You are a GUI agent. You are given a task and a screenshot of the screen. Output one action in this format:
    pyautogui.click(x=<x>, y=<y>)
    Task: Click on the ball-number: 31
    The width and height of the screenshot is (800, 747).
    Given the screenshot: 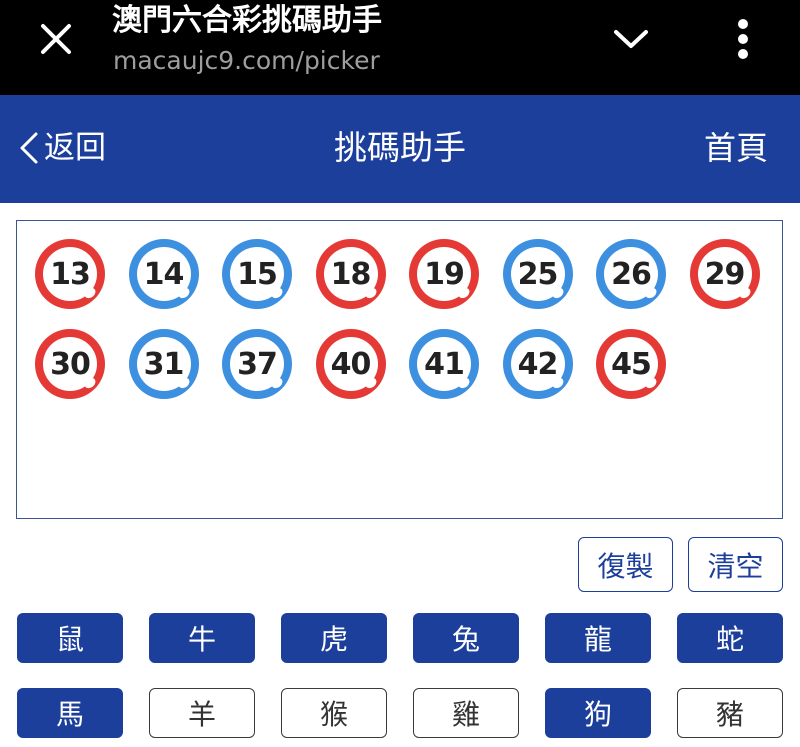 What is the action you would take?
    pyautogui.click(x=164, y=364)
    